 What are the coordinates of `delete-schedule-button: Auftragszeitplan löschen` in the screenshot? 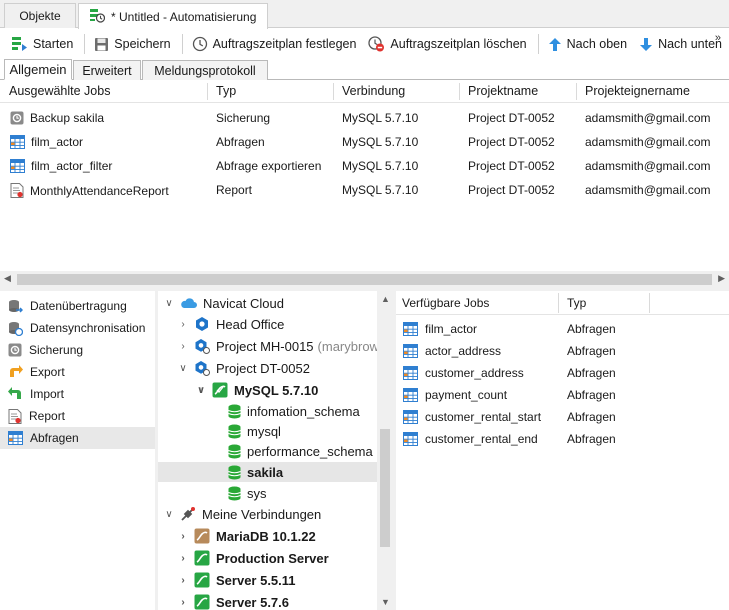 It's located at (447, 44).